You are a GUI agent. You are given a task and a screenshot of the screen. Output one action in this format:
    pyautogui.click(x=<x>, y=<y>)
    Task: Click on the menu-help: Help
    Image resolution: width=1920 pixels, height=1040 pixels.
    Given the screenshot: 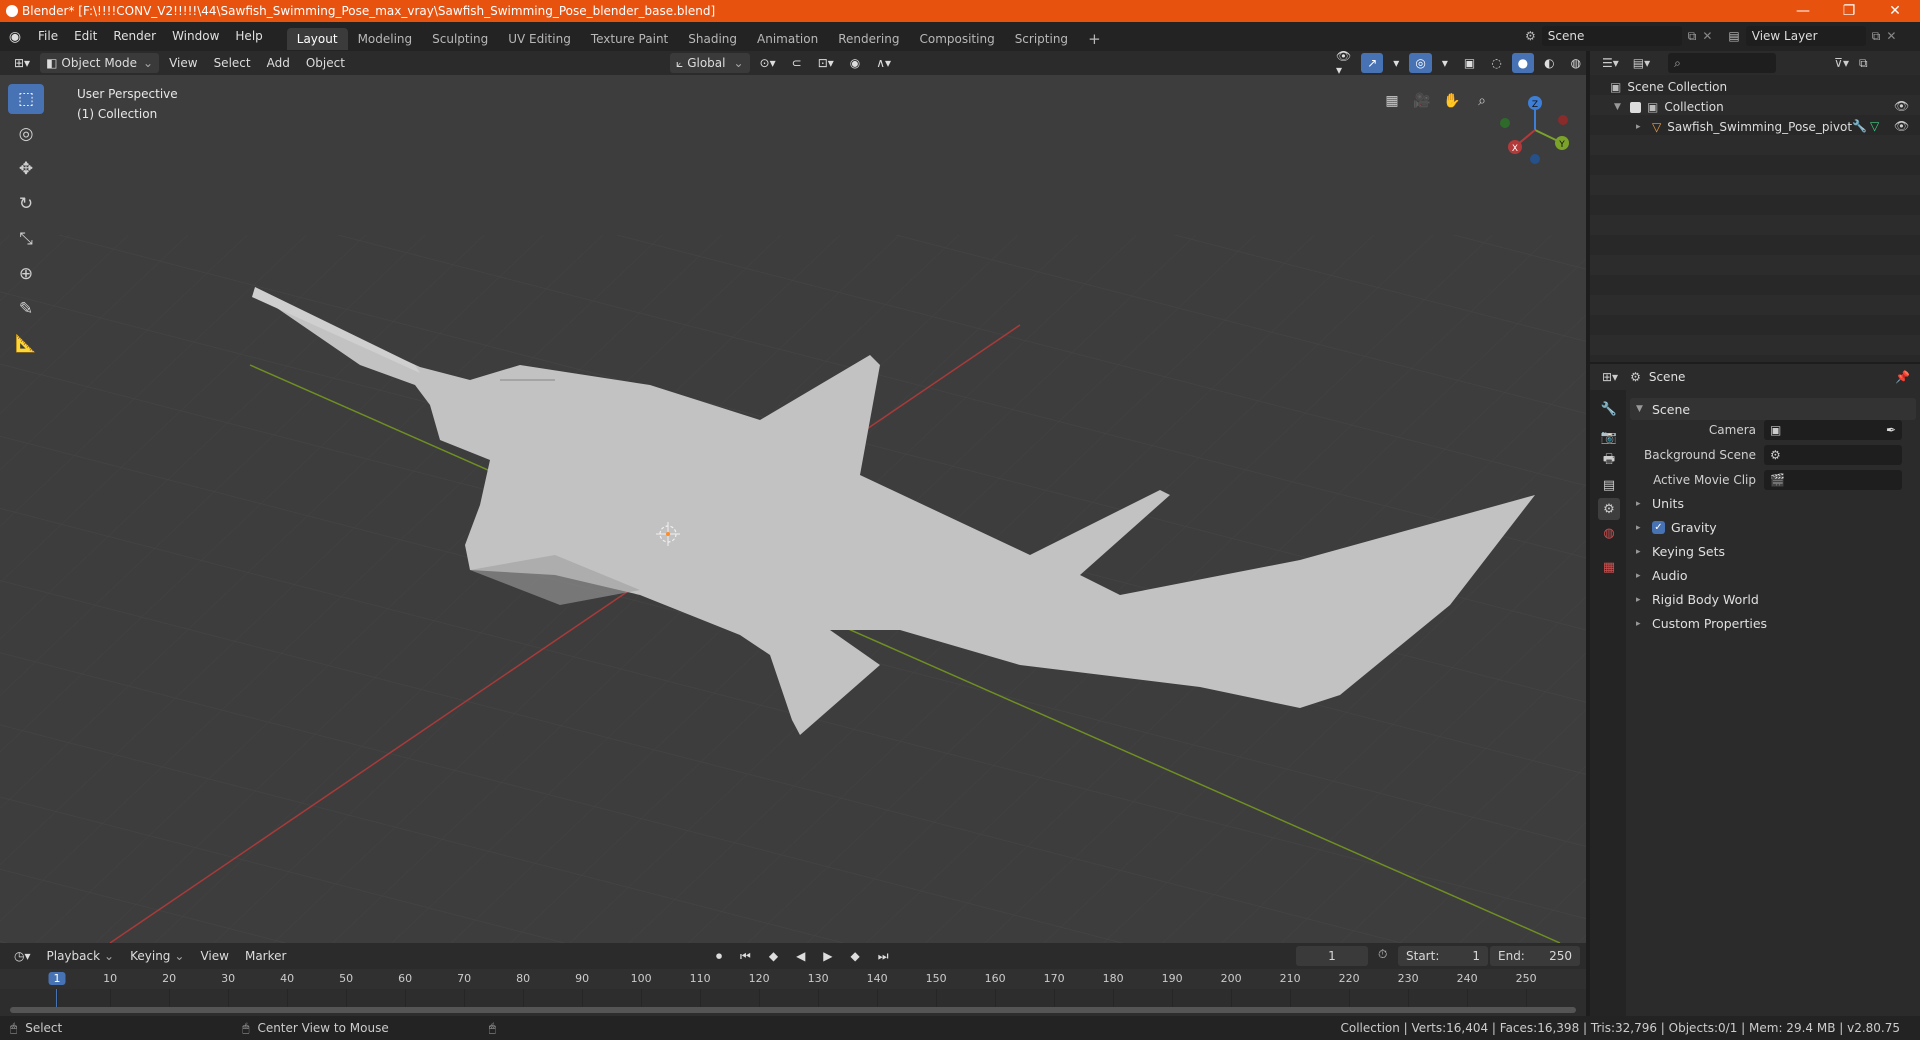 What is the action you would take?
    pyautogui.click(x=248, y=36)
    